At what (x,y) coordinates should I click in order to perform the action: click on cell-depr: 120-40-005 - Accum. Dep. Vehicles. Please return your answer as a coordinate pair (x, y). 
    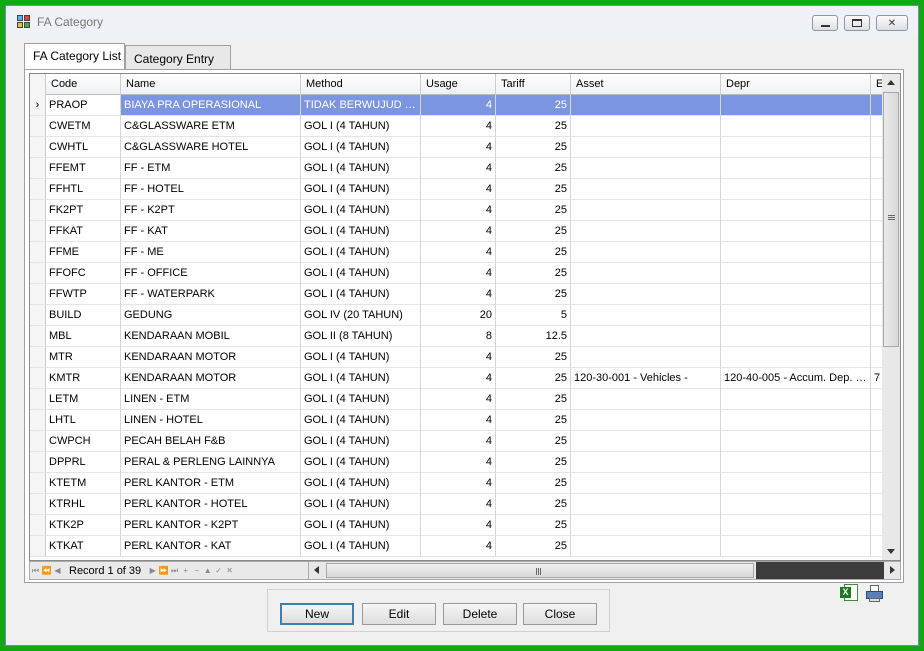
    Looking at the image, I should click on (796, 378).